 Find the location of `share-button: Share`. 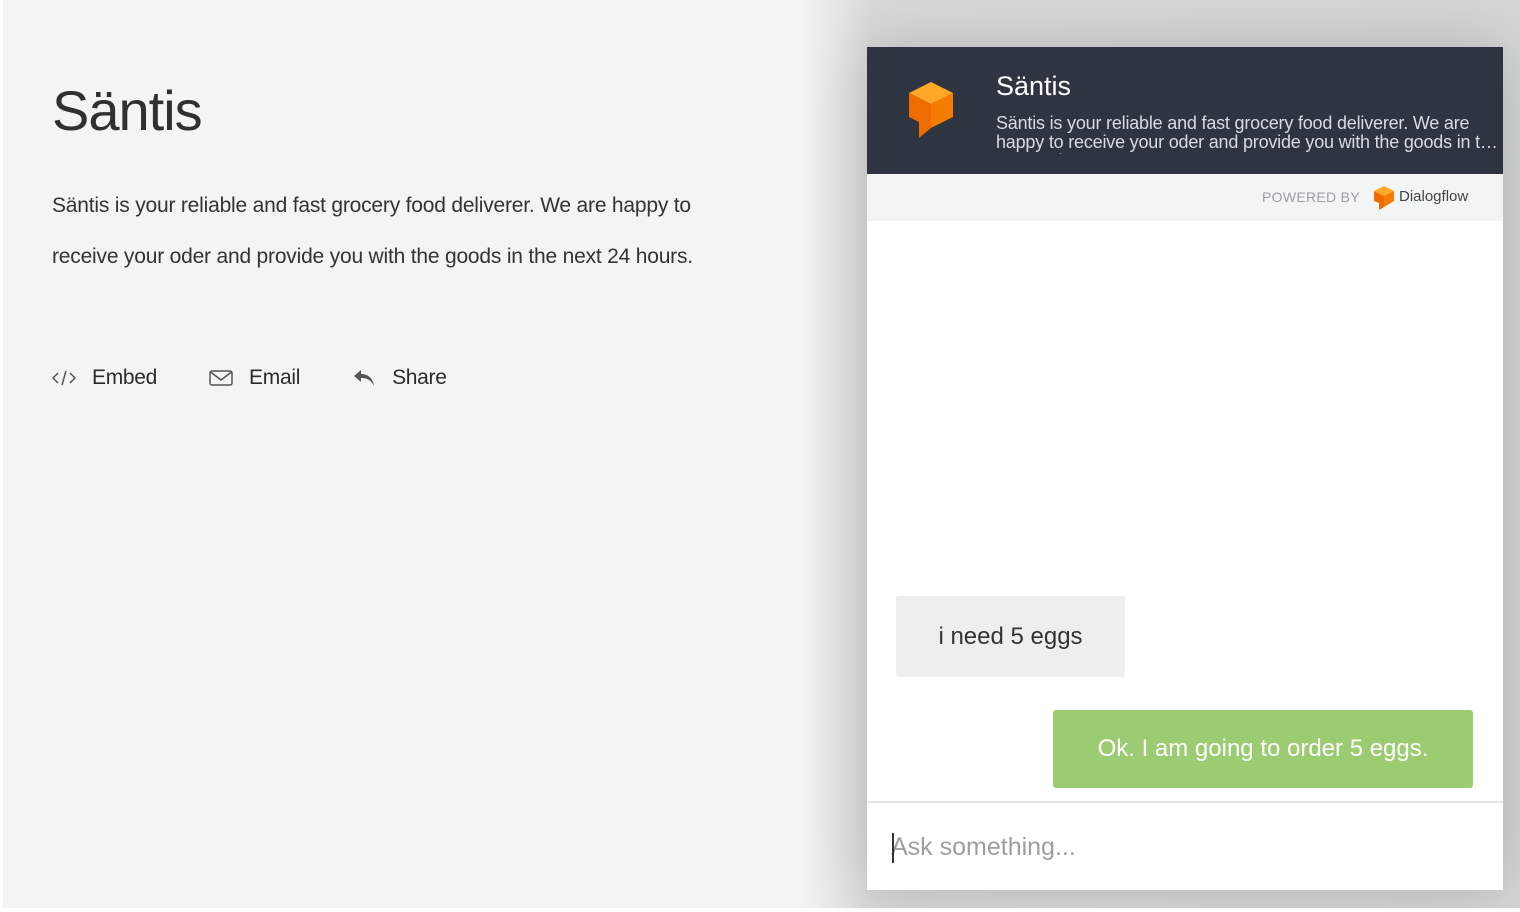

share-button: Share is located at coordinates (399, 378).